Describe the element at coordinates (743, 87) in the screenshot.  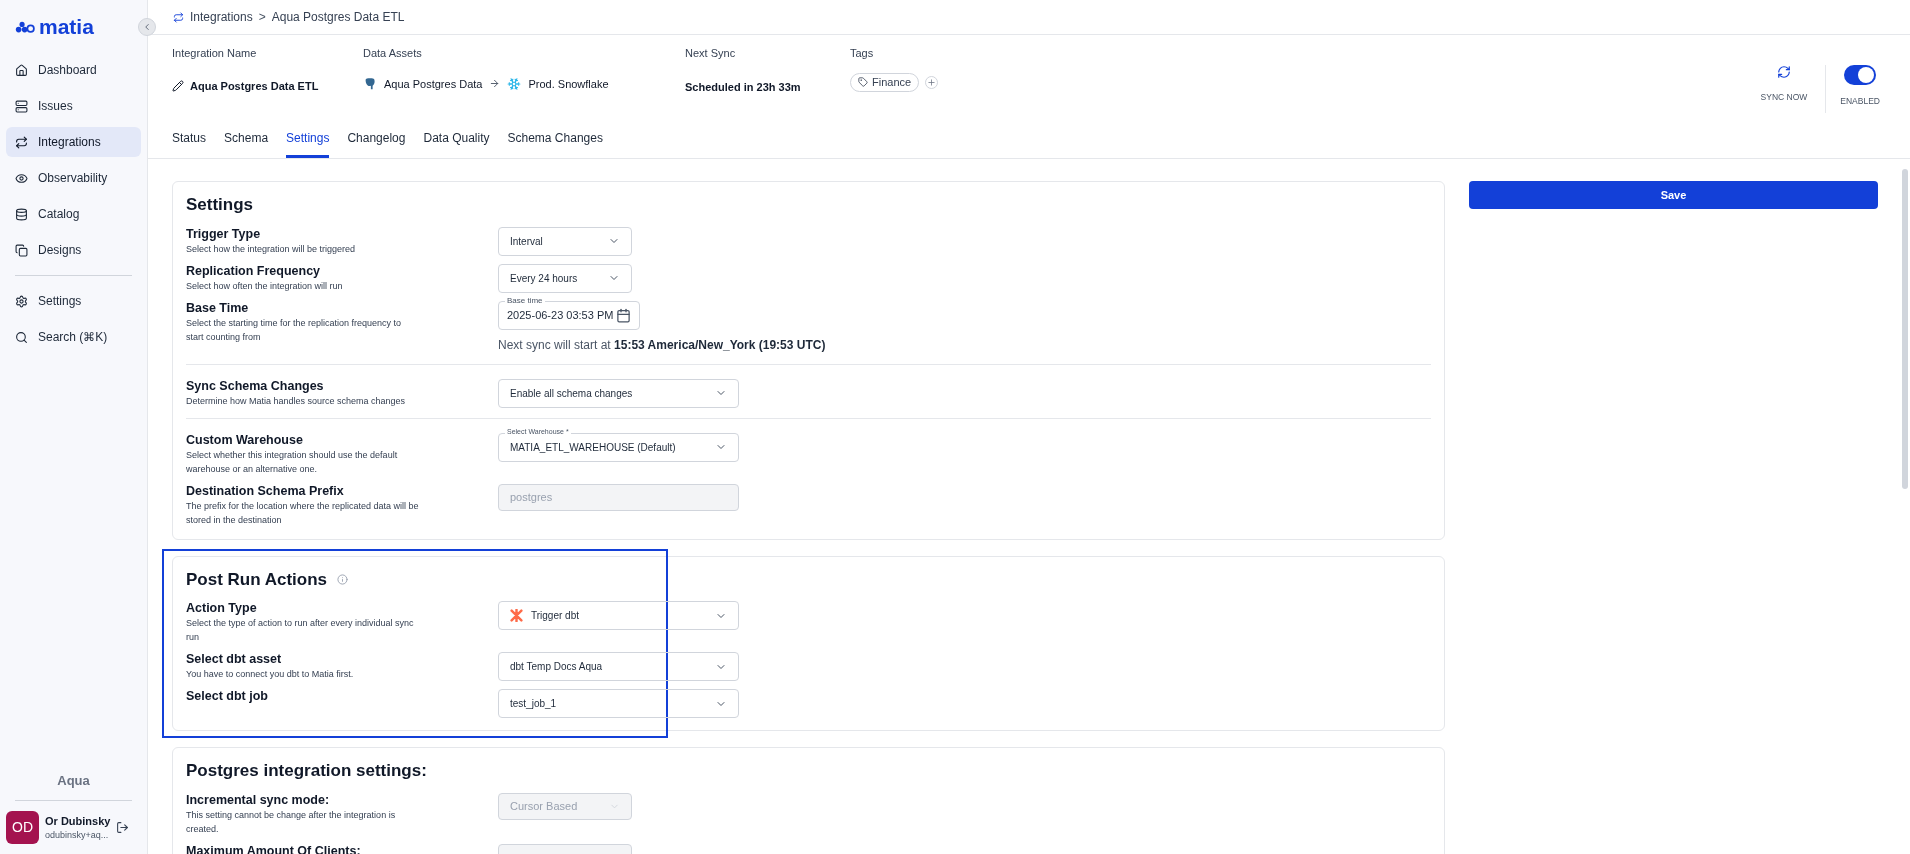
I see `next-sync-time: Scheduled in 23h 33m` at that location.